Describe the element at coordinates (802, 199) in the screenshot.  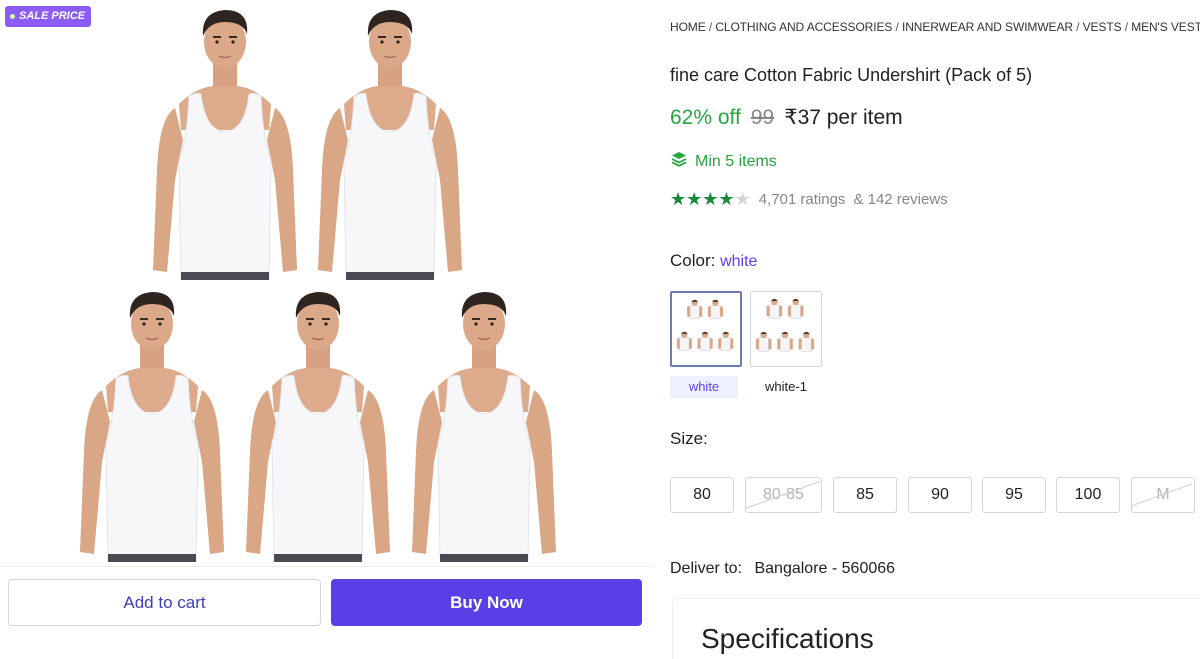
I see `ratings-count: 4,701 ratings` at that location.